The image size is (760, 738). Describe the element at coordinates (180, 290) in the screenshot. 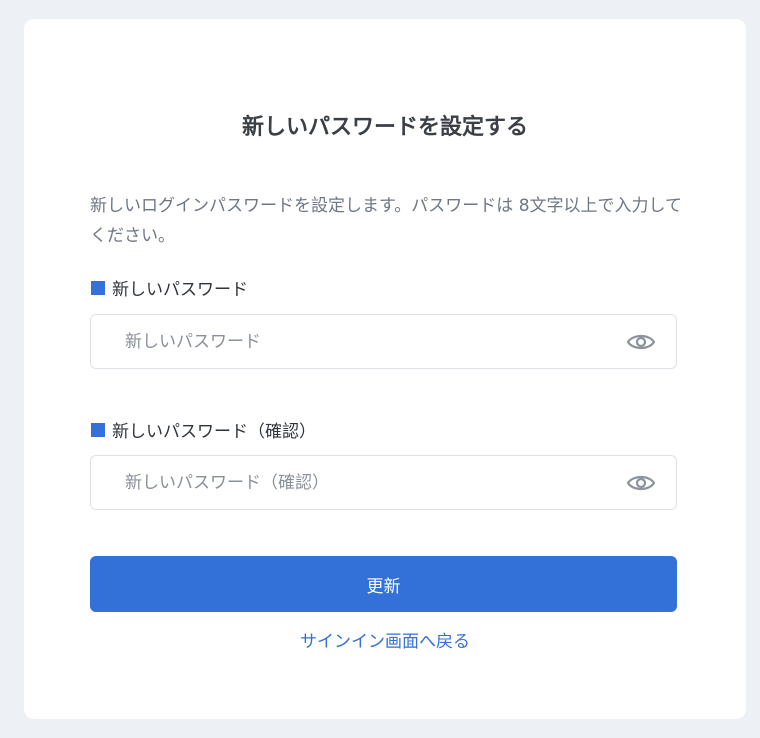

I see `new-password-label: 新しいパスワード` at that location.